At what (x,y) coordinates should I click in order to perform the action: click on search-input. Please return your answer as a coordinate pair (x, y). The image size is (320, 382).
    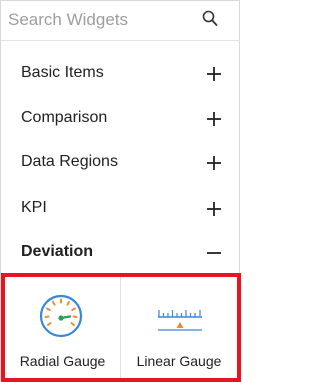
    Looking at the image, I should click on (100, 20).